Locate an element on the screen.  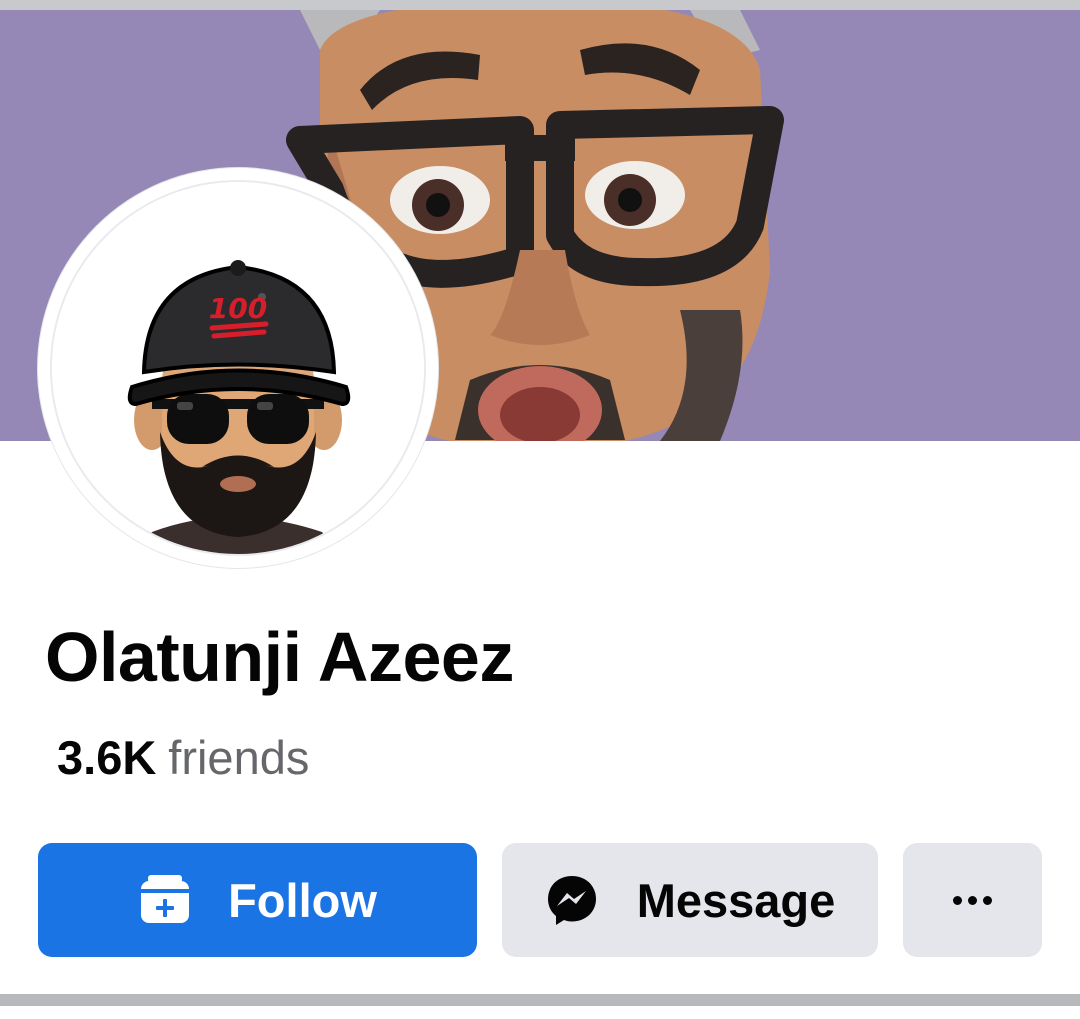
more-dots-icon is located at coordinates (972, 900).